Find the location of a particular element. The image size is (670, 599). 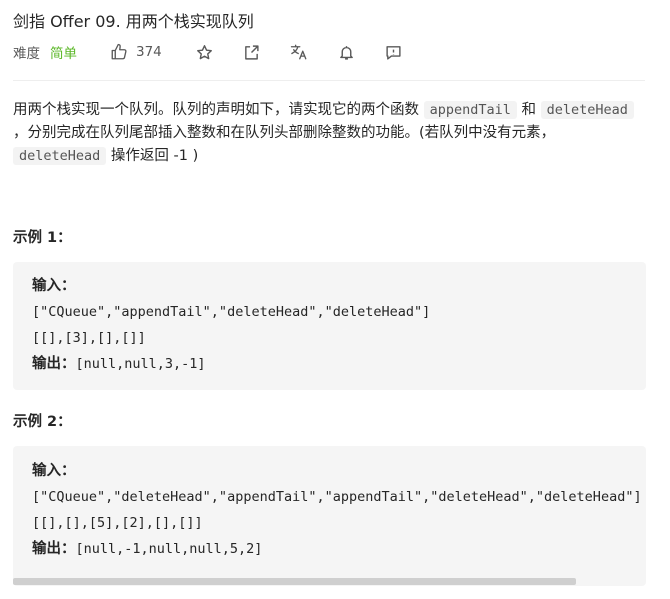

favorite-button is located at coordinates (204, 52).